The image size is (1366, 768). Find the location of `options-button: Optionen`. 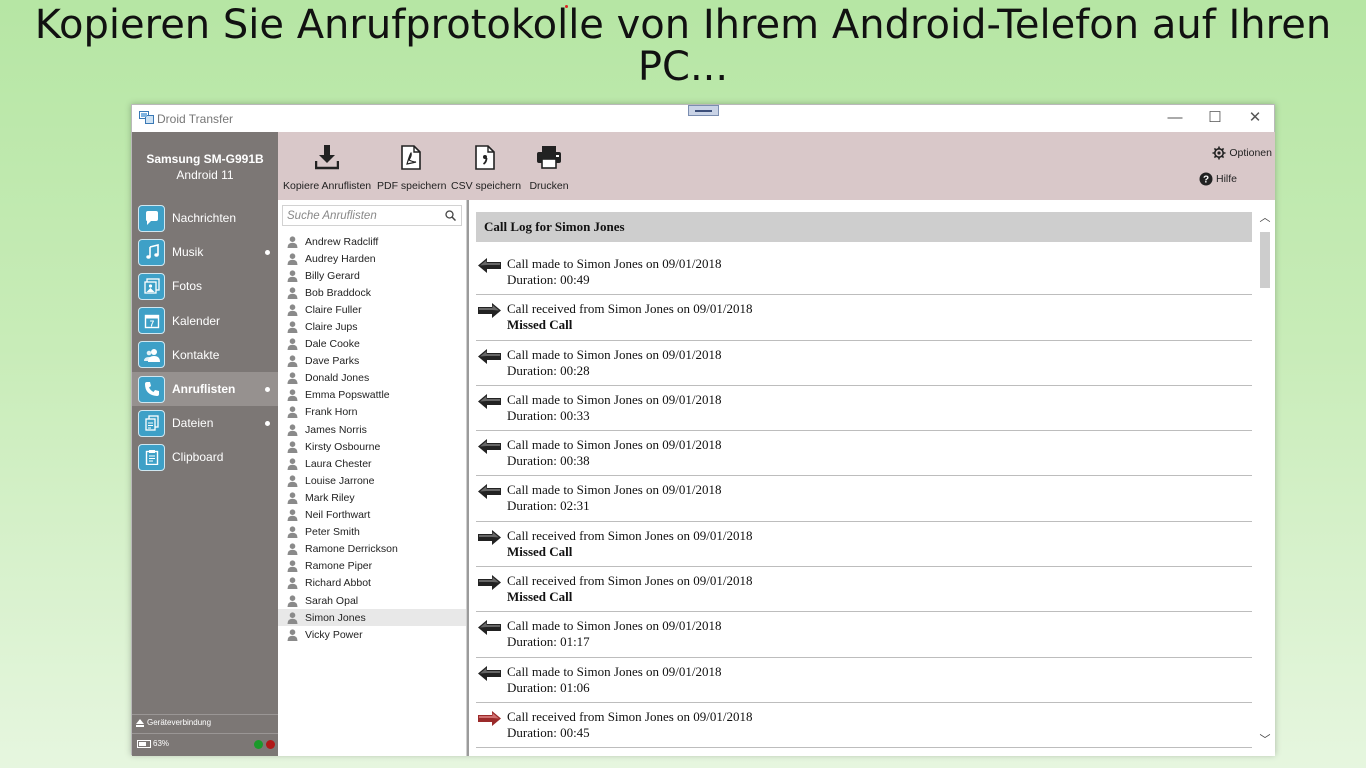

options-button: Optionen is located at coordinates (1242, 153).